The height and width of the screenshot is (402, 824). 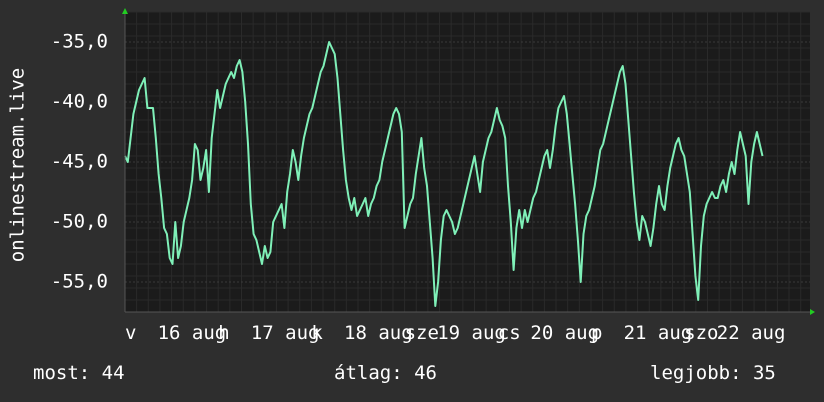 What do you see at coordinates (385, 373) in the screenshot?
I see `stat-average: átlag: 46` at bounding box center [385, 373].